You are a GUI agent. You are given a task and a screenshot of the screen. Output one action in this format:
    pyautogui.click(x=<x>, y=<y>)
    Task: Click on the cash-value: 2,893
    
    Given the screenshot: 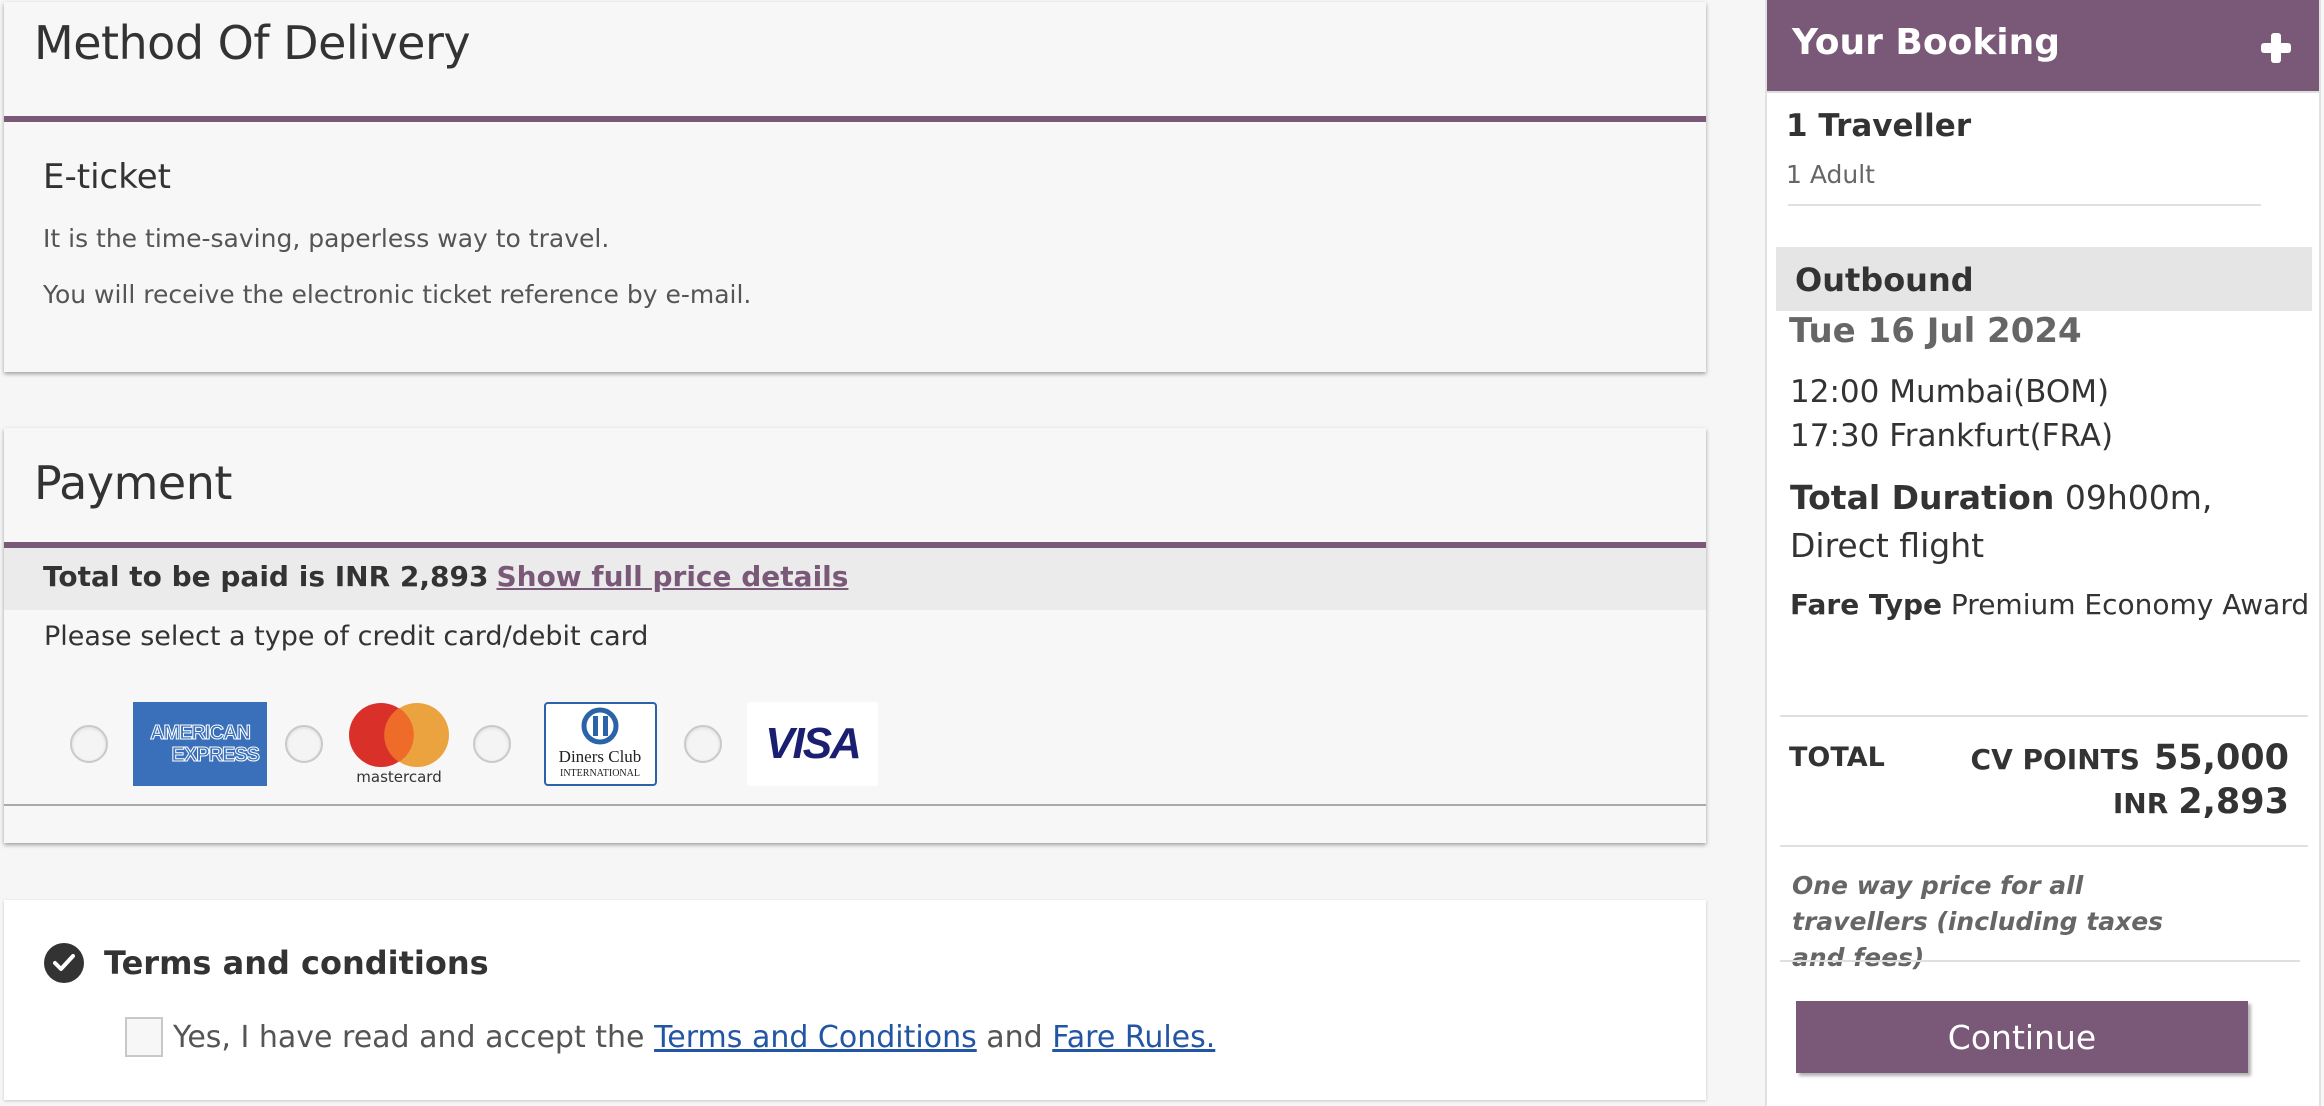 What is the action you would take?
    pyautogui.click(x=2233, y=802)
    